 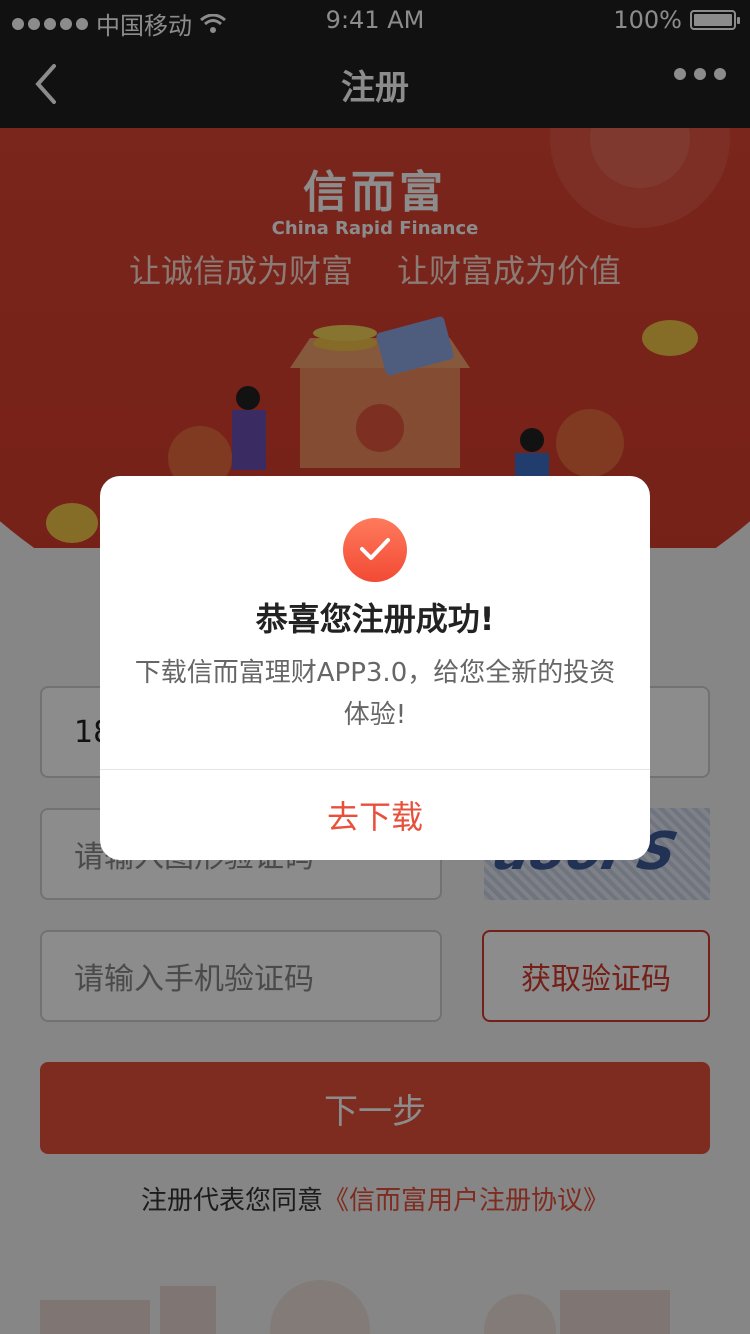 What do you see at coordinates (375, 550) in the screenshot?
I see `success-check-icon` at bounding box center [375, 550].